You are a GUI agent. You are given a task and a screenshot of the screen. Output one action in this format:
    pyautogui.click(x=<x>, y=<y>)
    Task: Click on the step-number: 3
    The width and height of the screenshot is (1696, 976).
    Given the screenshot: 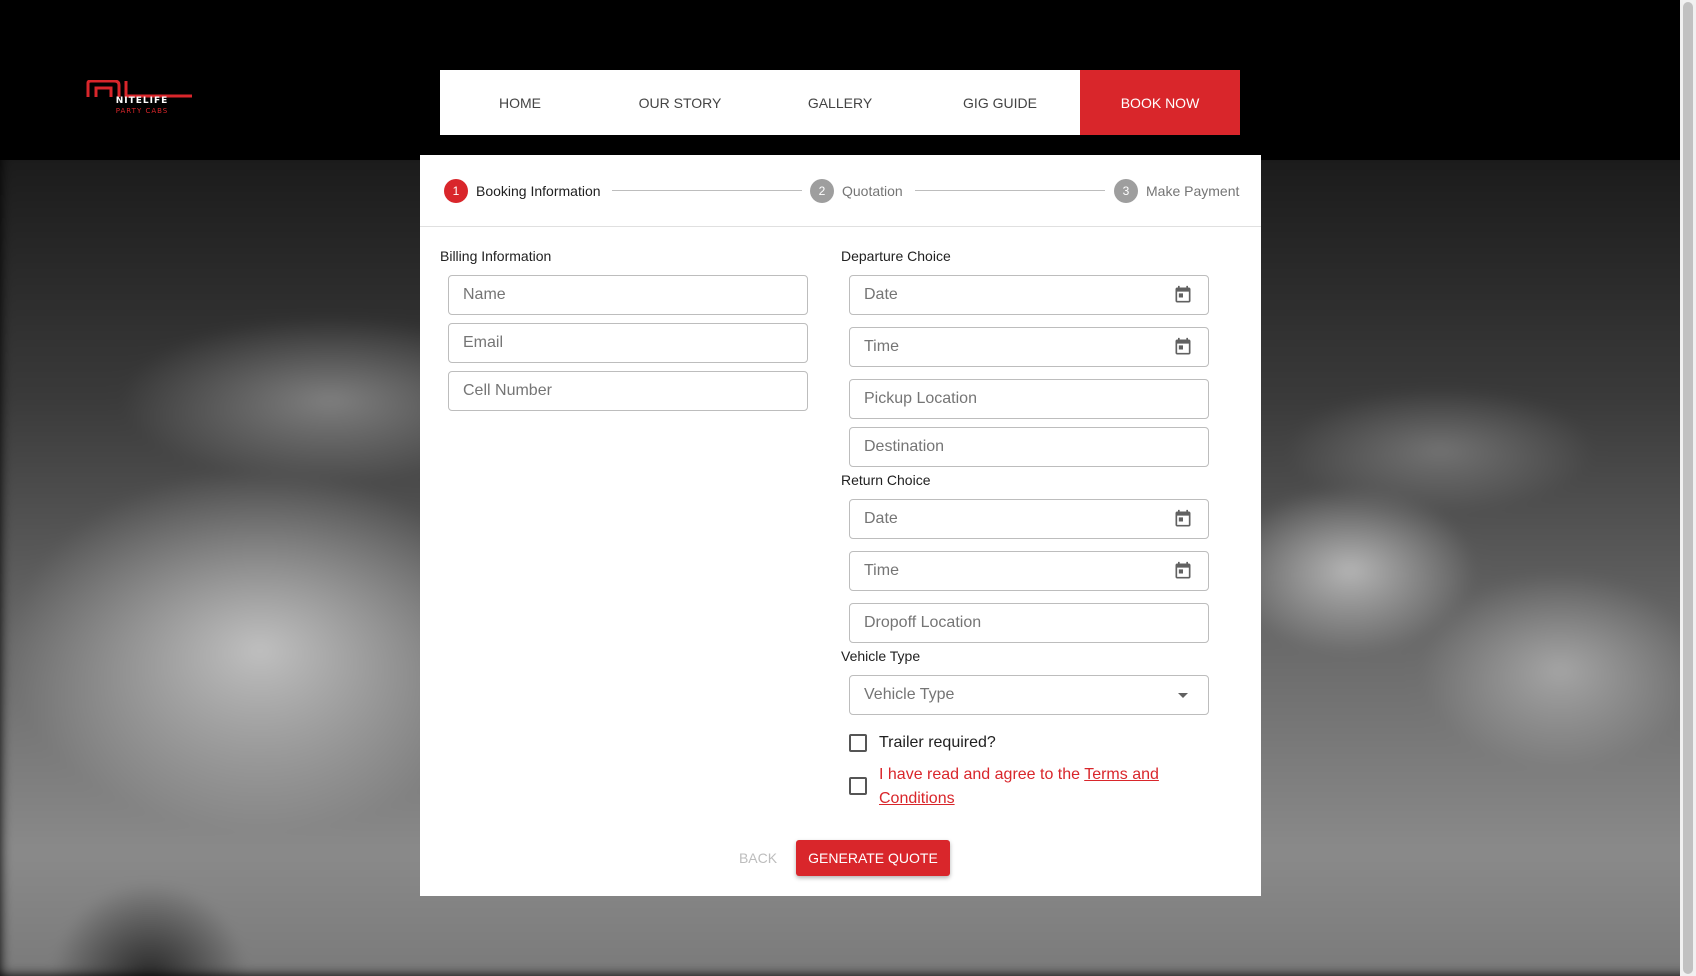 What is the action you would take?
    pyautogui.click(x=1126, y=191)
    